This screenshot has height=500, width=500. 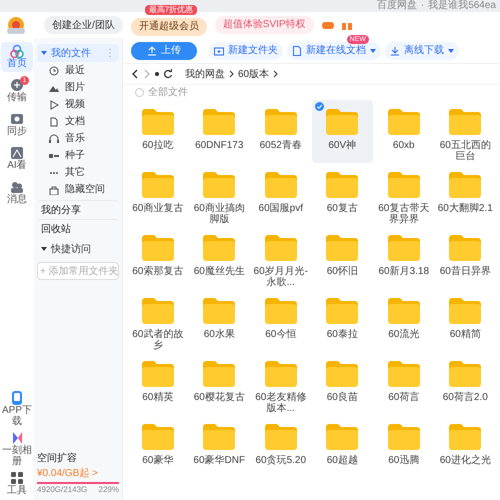 I want to click on folder-item: 60荷言, so click(x=403, y=383).